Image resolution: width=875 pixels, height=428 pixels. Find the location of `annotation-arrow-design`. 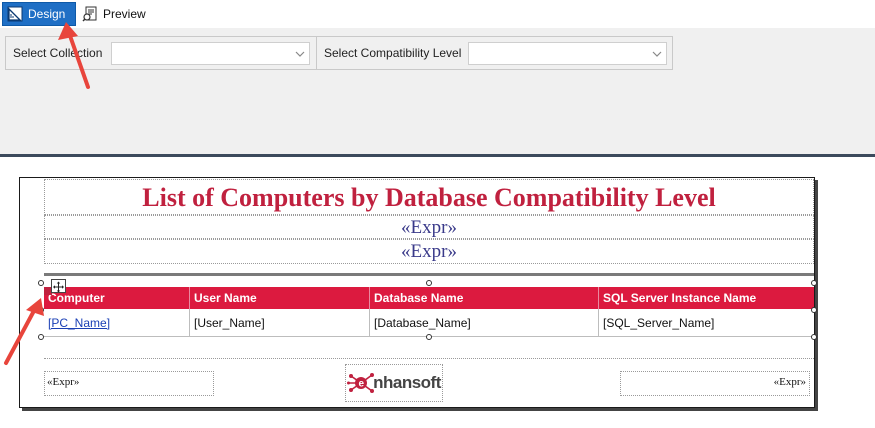

annotation-arrow-design is located at coordinates (74, 55).